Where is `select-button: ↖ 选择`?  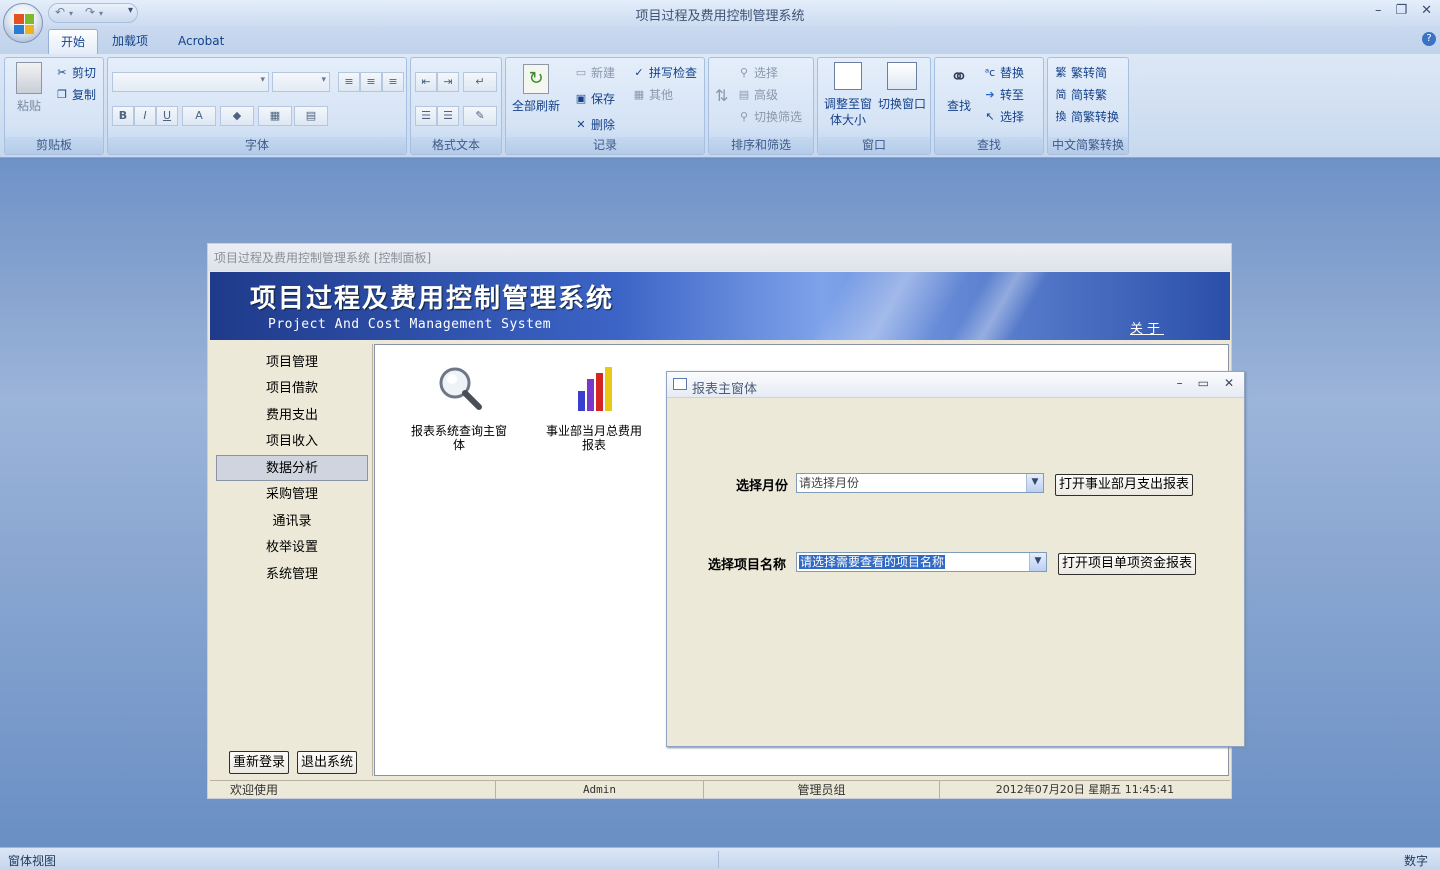 select-button: ↖ 选择 is located at coordinates (1003, 116).